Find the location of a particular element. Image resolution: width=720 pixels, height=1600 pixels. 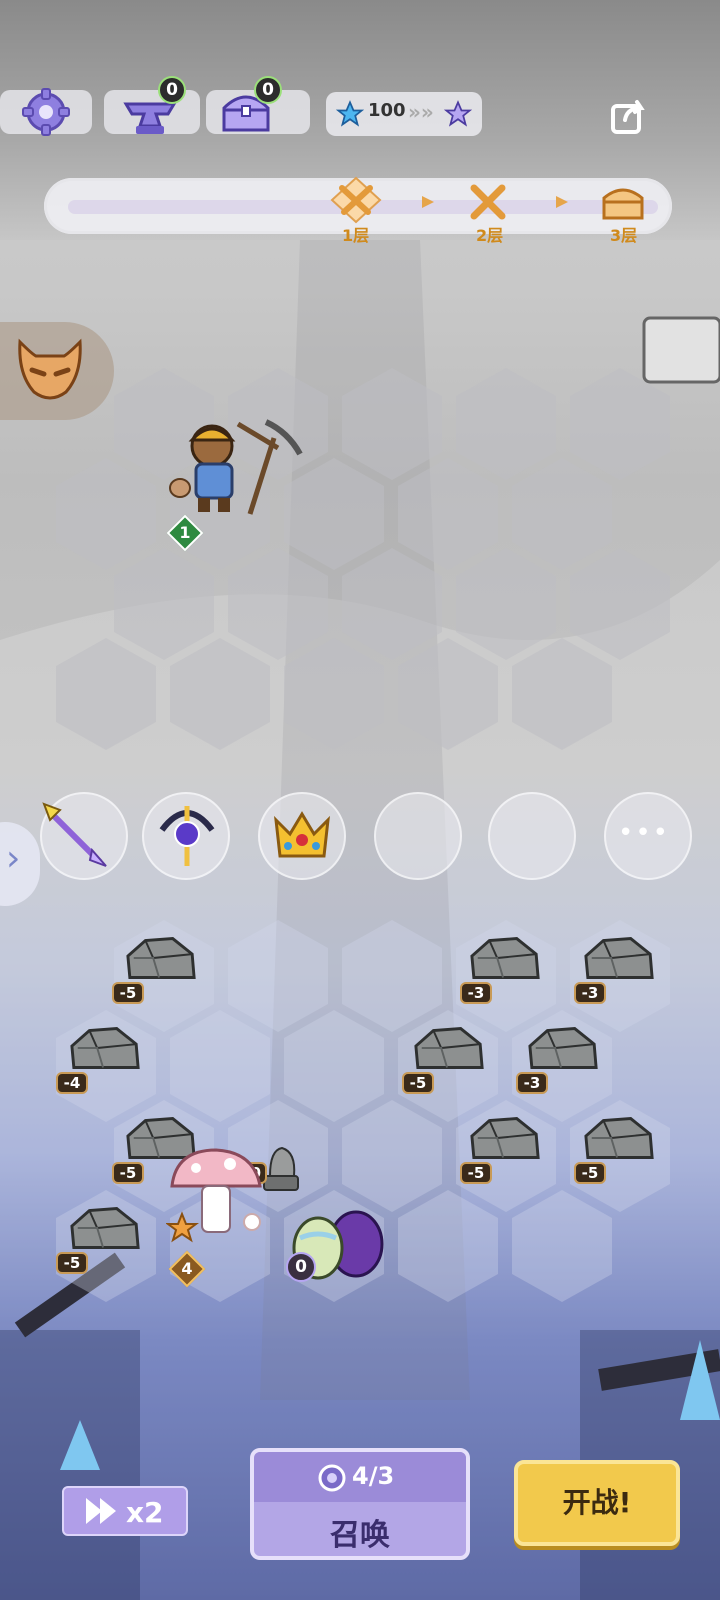

start-battle-button: 开战! is located at coordinates (597, 1503).